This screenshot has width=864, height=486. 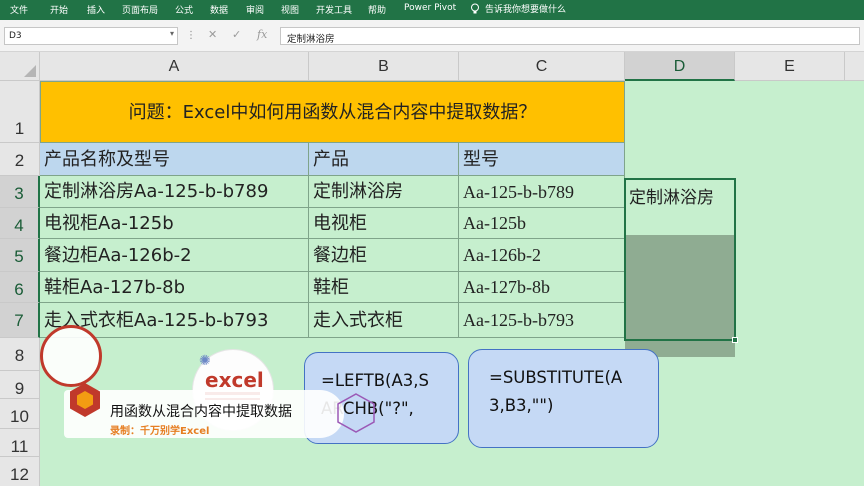 What do you see at coordinates (542, 255) in the screenshot?
I see `cell-c5: Aa-126b-2` at bounding box center [542, 255].